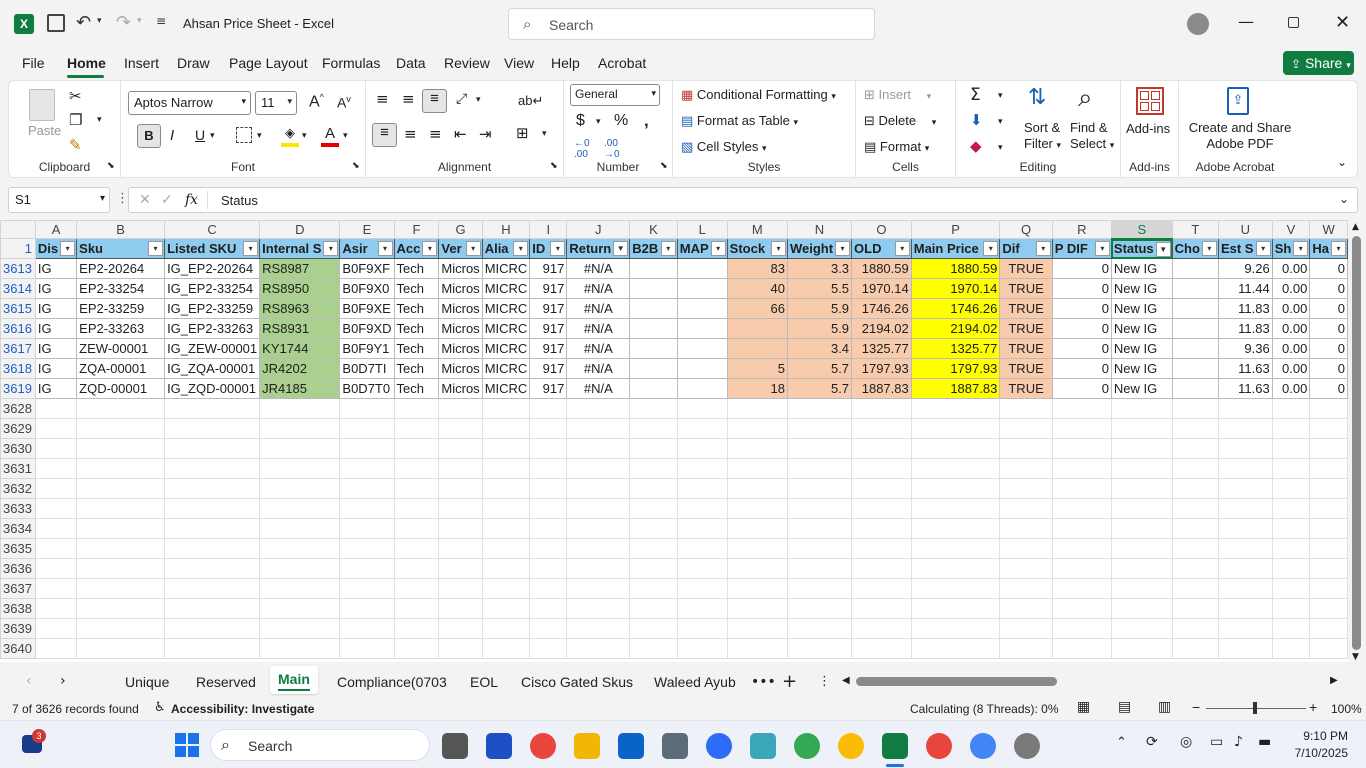 This screenshot has height=768, width=1366. What do you see at coordinates (149, 136) in the screenshot?
I see `bold-button: B` at bounding box center [149, 136].